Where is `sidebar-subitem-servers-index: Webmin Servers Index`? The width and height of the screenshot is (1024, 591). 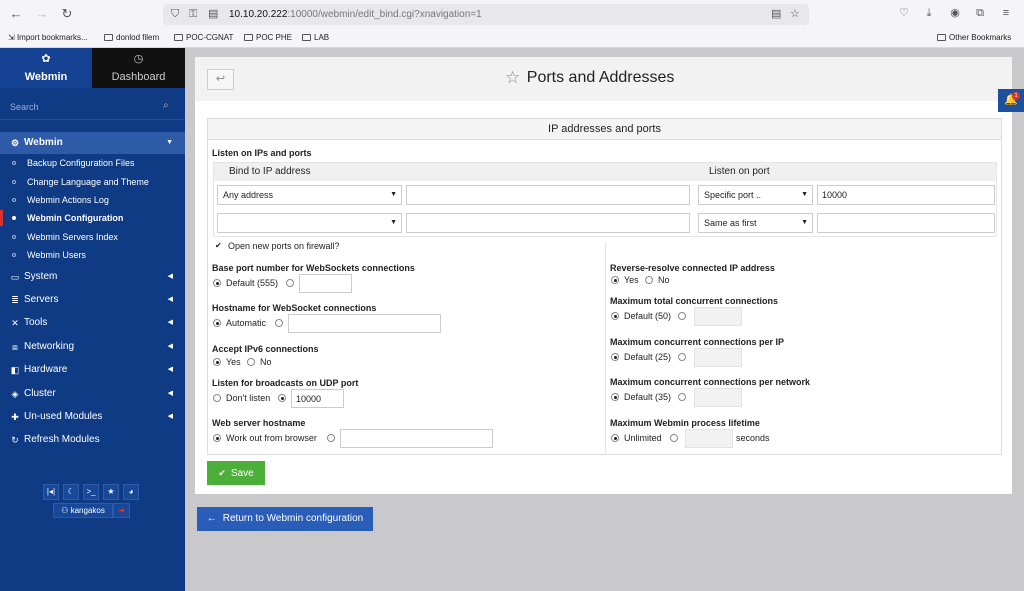
sidebar-subitem-servers-index: Webmin Servers Index is located at coordinates (92, 237).